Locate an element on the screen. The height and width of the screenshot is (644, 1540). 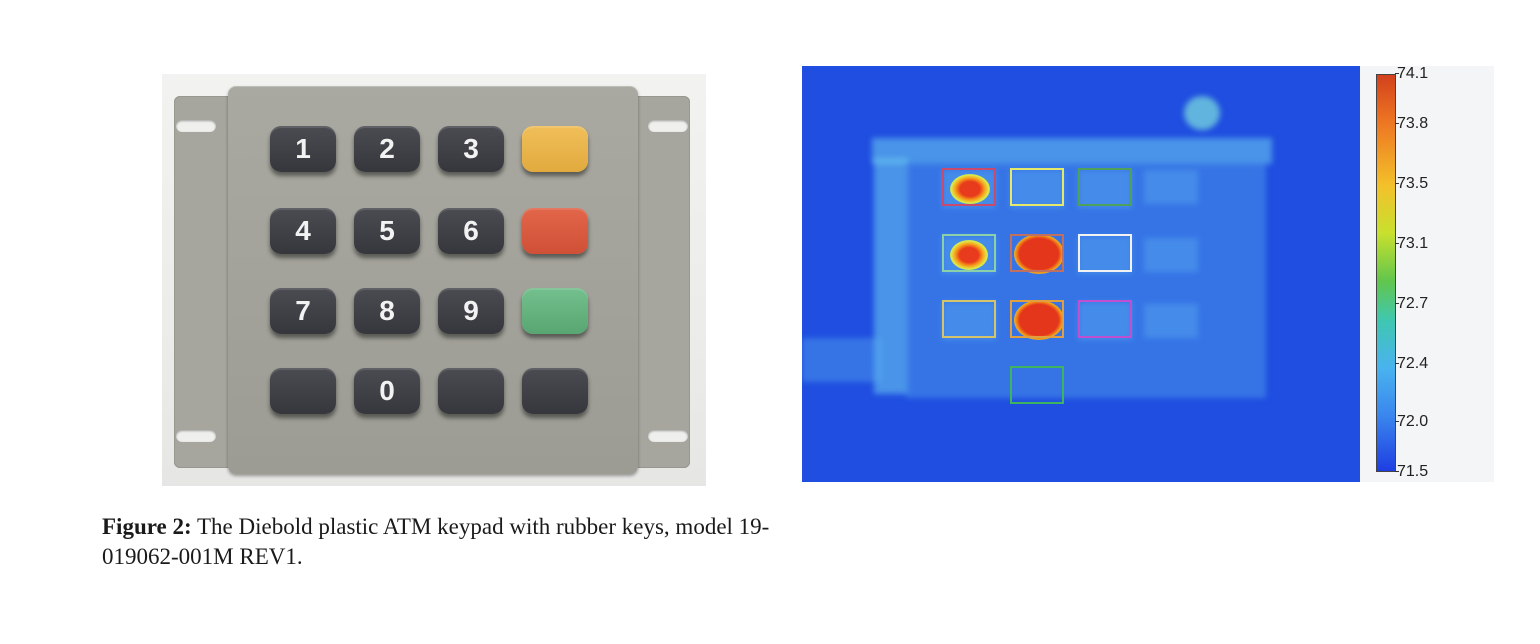
caption-label: Figure 2: is located at coordinates (147, 526).